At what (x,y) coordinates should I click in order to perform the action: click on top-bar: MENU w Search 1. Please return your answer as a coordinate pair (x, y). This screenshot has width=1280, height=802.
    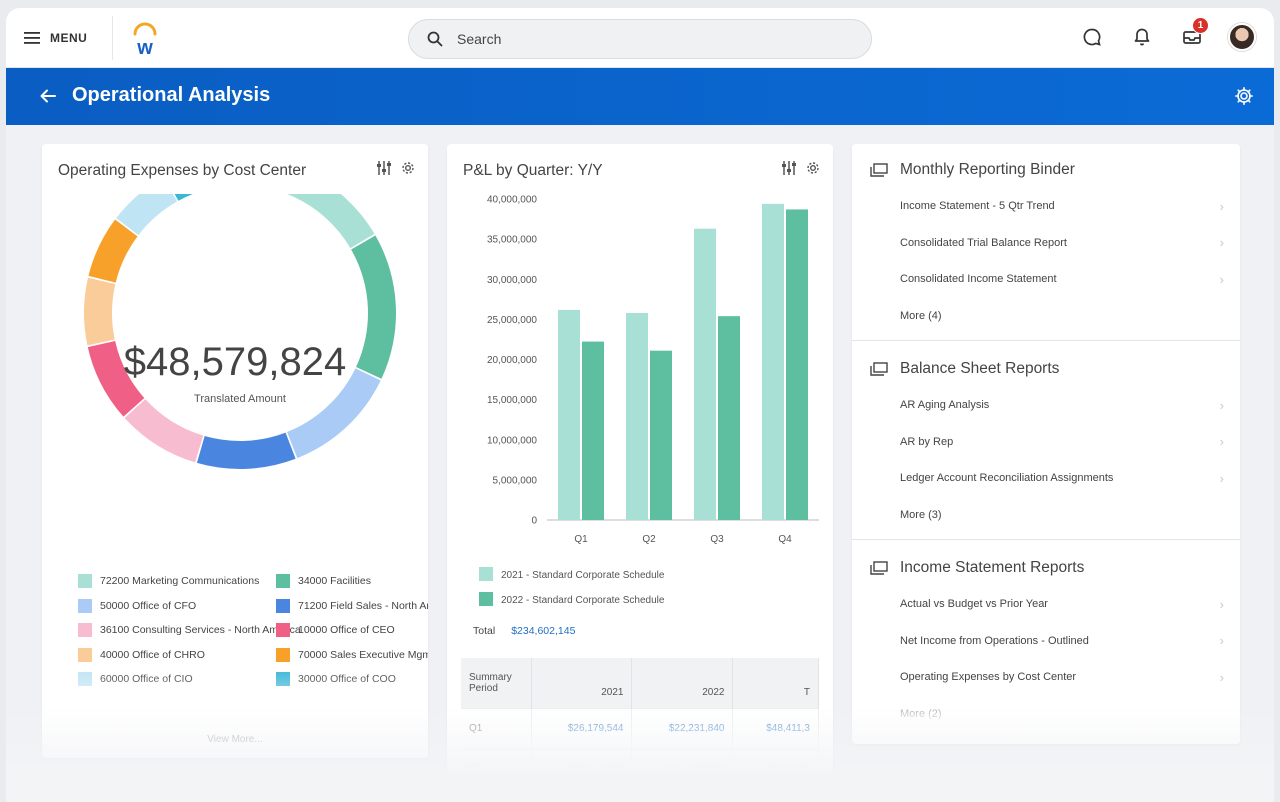
    Looking at the image, I should click on (640, 38).